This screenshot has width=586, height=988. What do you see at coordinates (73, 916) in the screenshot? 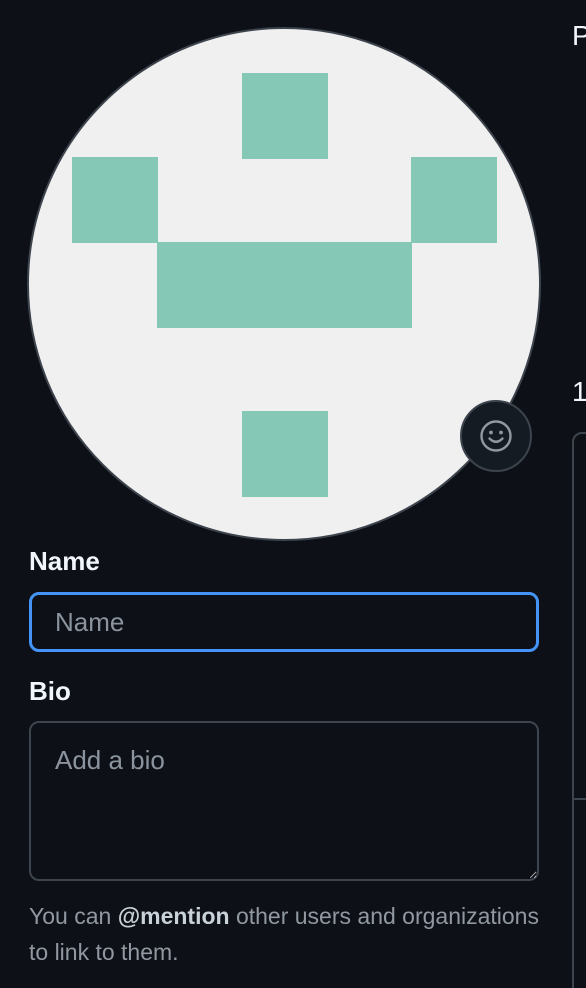
I see `hint-prefix: You can` at bounding box center [73, 916].